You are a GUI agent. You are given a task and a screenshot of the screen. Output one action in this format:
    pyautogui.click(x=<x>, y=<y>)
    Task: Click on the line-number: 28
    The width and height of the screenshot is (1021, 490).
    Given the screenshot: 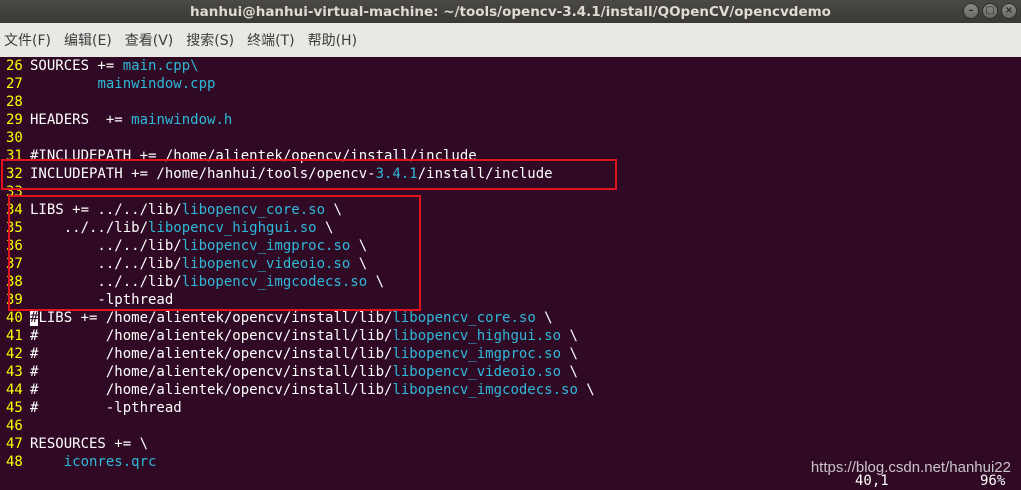 What is the action you would take?
    pyautogui.click(x=14, y=102)
    